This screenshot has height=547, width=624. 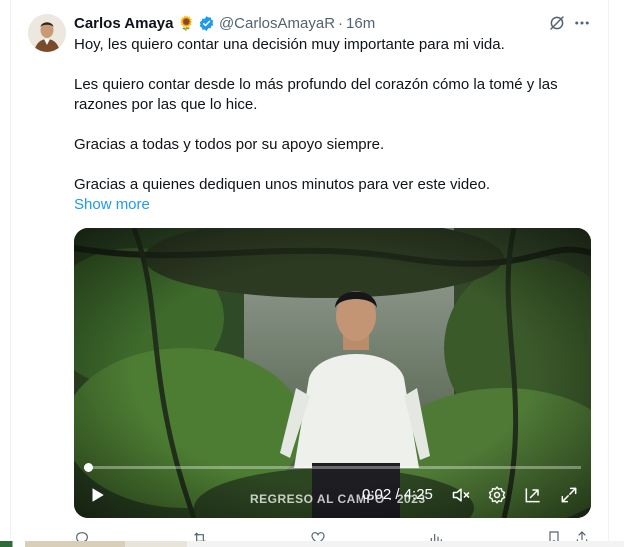 What do you see at coordinates (397, 494) in the screenshot?
I see `video-timecode: 0:02 / 4:25` at bounding box center [397, 494].